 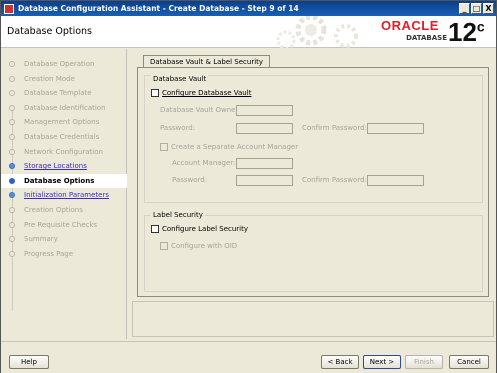 What do you see at coordinates (264, 128) in the screenshot?
I see `vault-password-field` at bounding box center [264, 128].